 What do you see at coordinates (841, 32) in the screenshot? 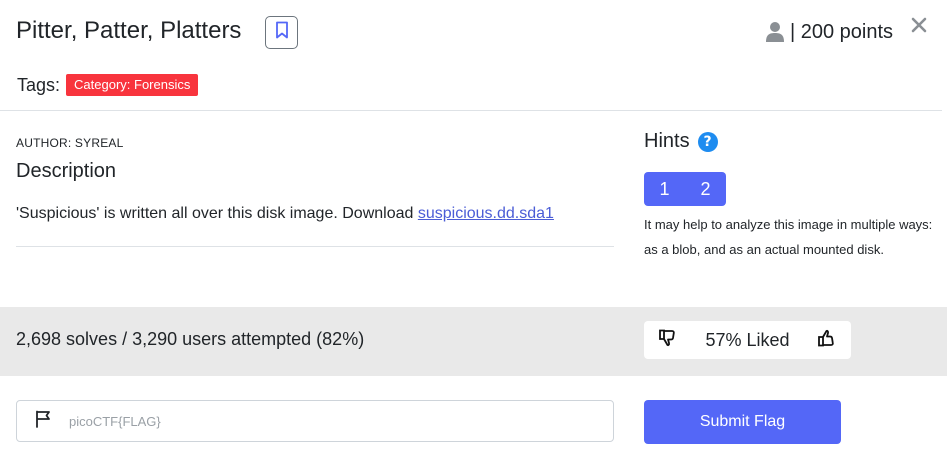
I see `points-text: | 200 points` at bounding box center [841, 32].